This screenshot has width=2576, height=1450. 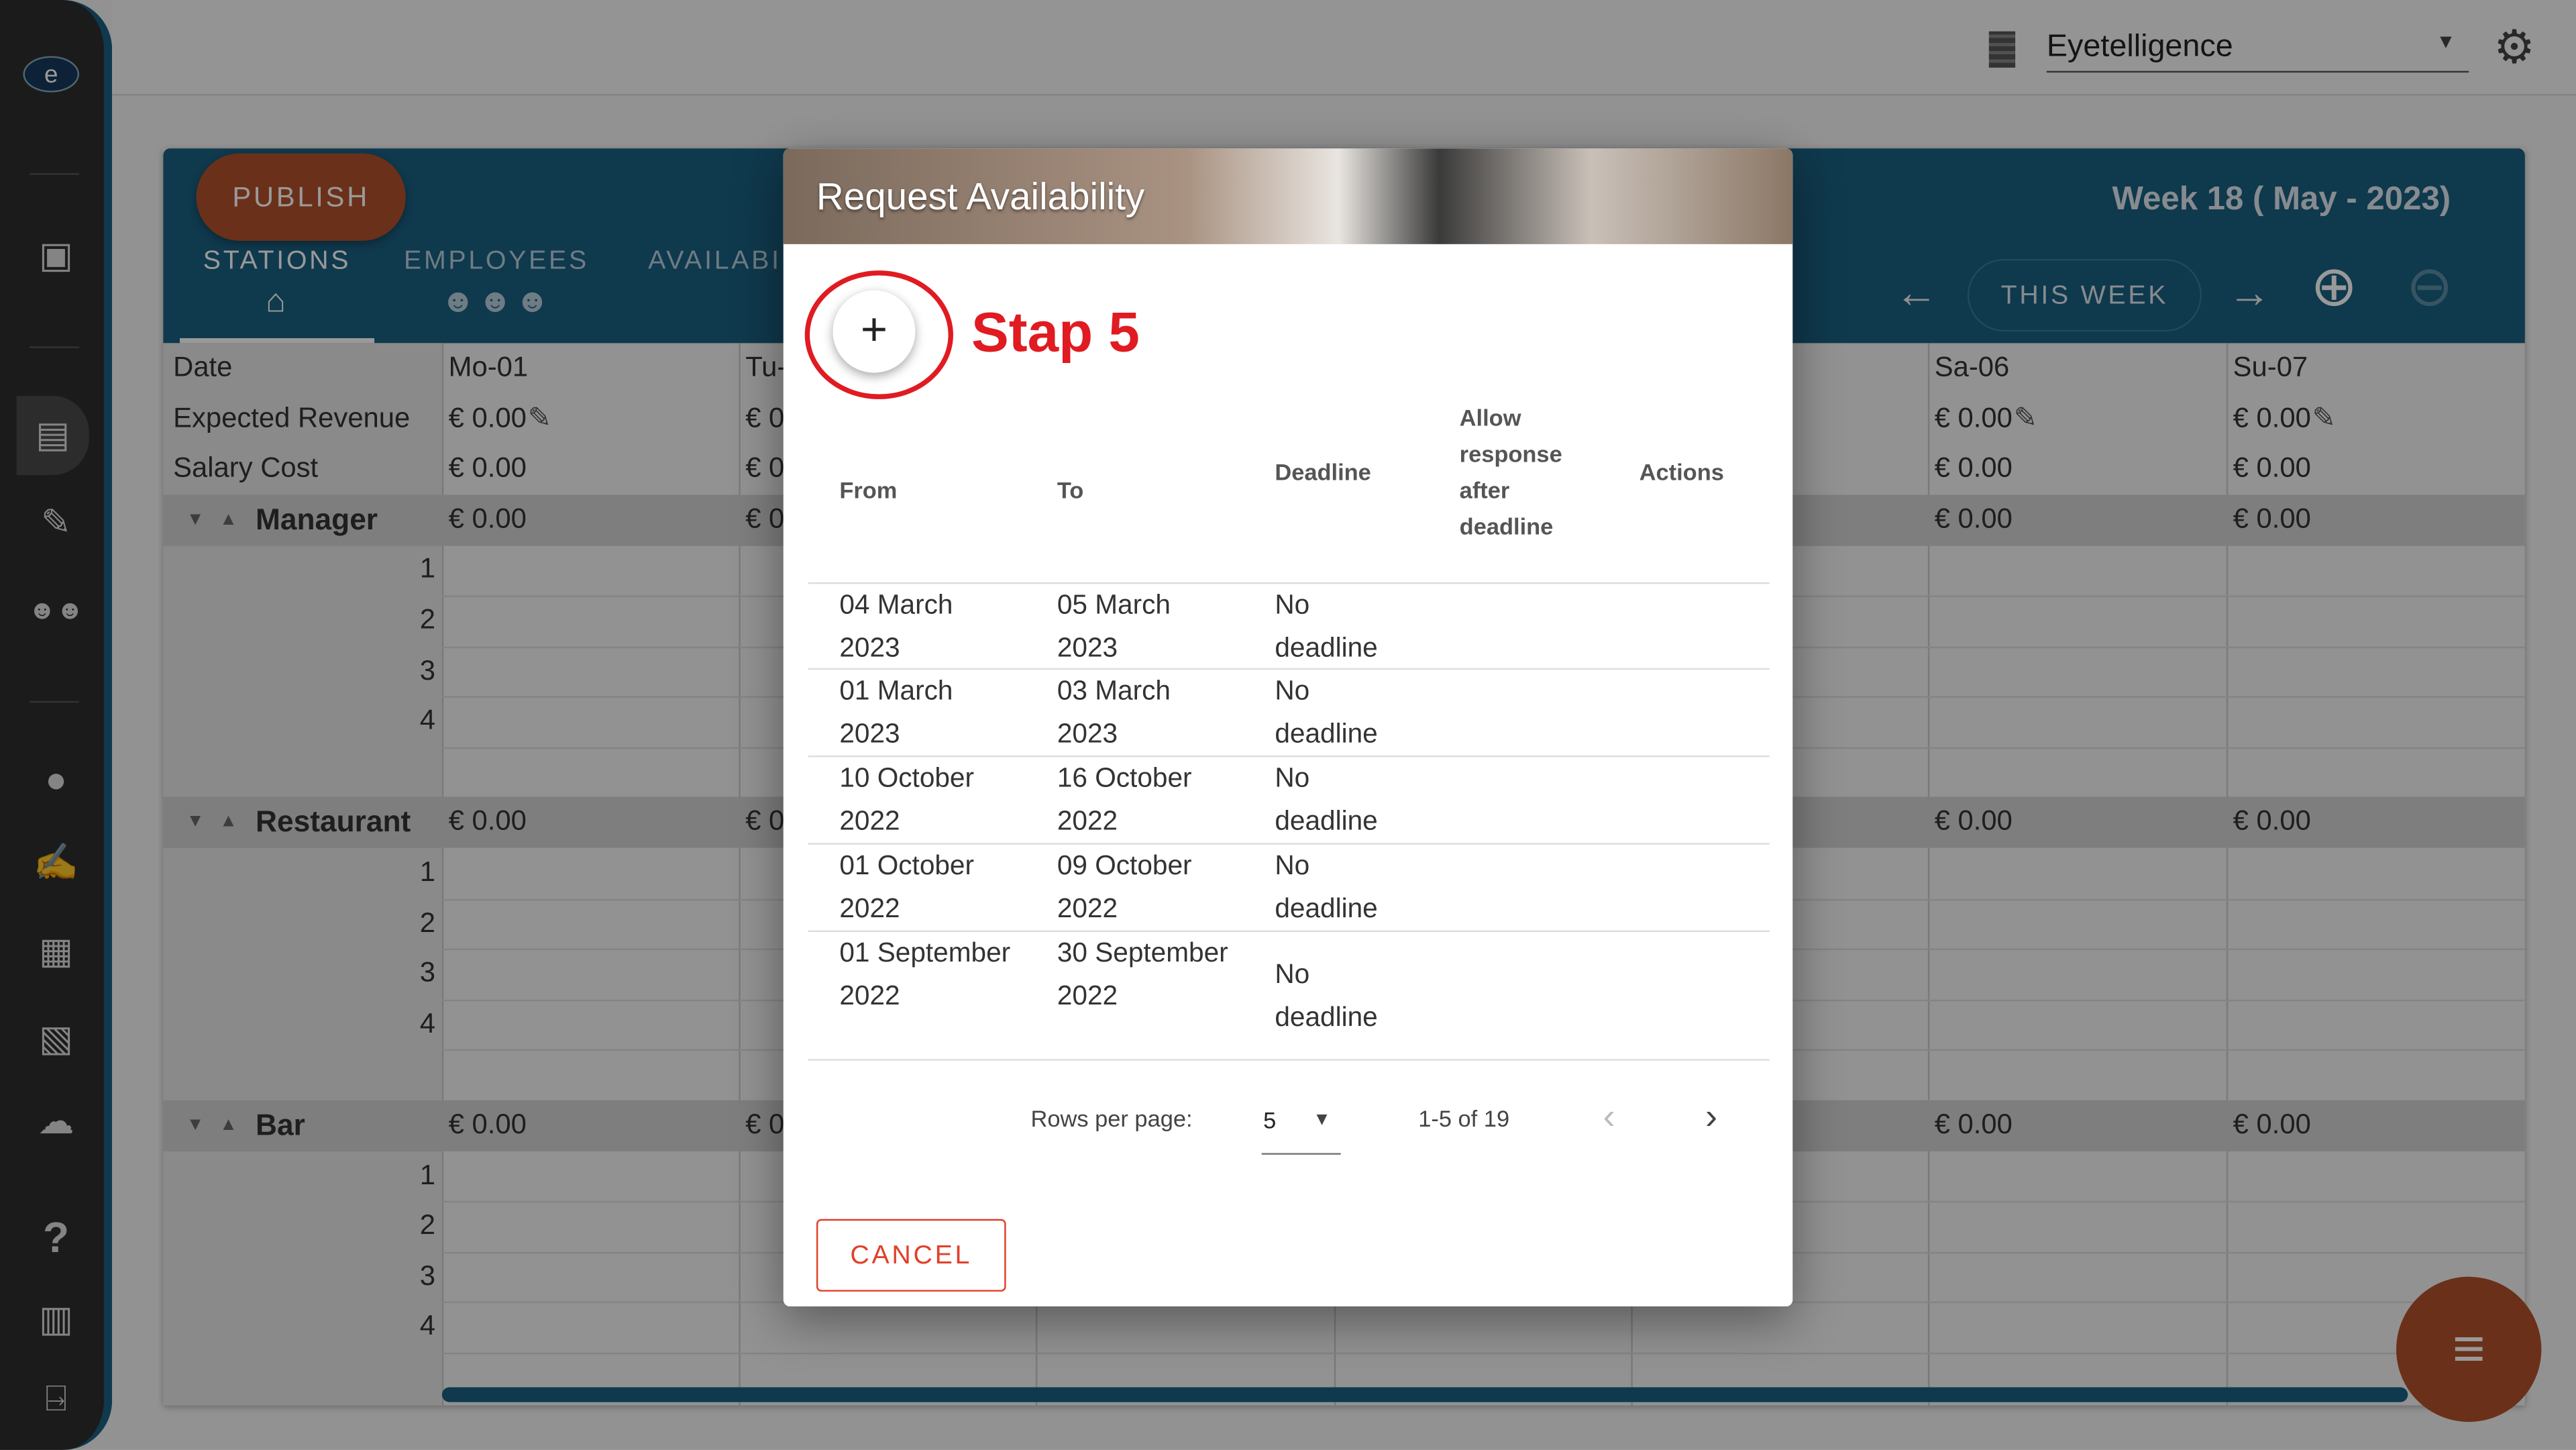 What do you see at coordinates (1124, 887) in the screenshot?
I see `cell-to: 09 October 2022` at bounding box center [1124, 887].